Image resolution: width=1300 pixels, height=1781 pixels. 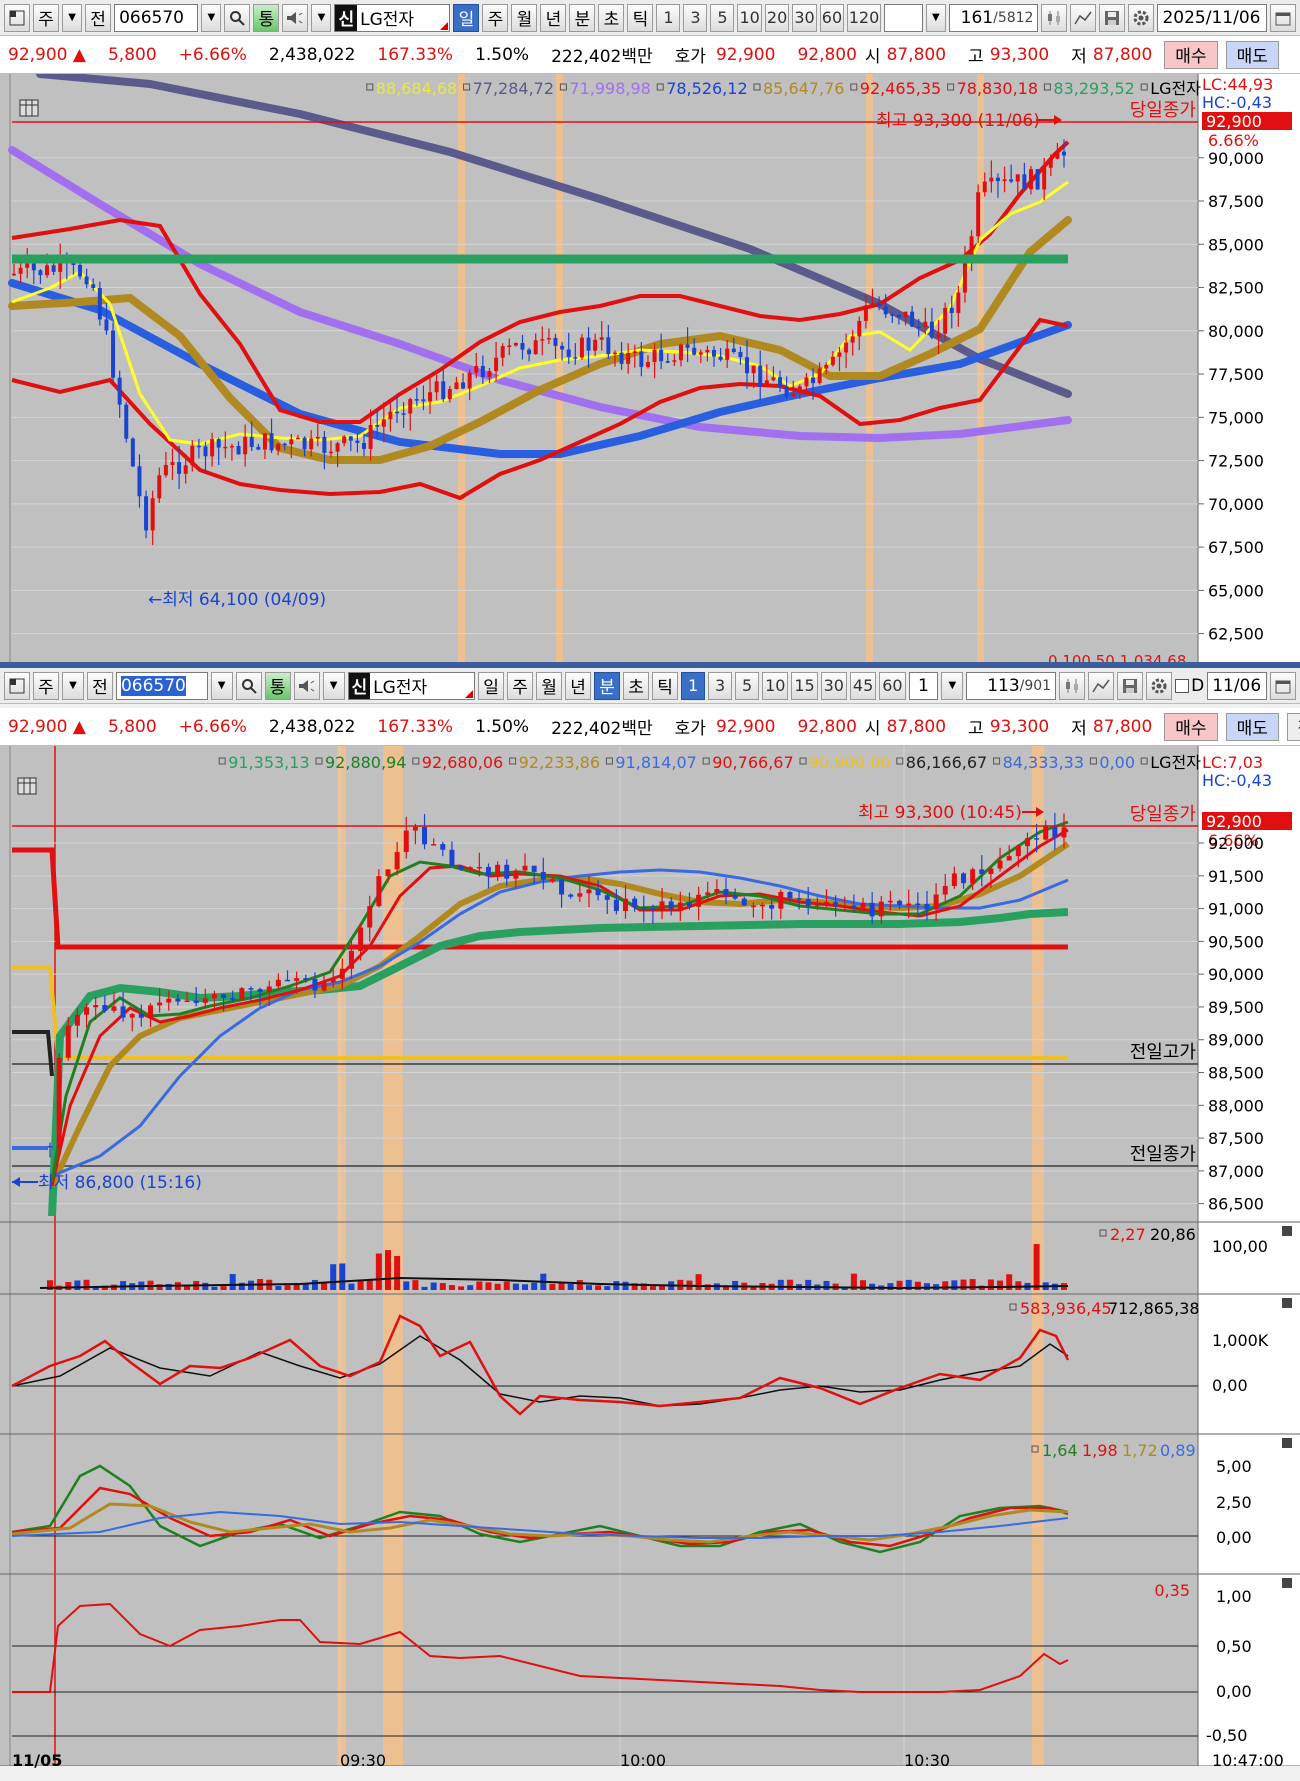 What do you see at coordinates (1237, 685) in the screenshot?
I see `date-input: 11/06` at bounding box center [1237, 685].